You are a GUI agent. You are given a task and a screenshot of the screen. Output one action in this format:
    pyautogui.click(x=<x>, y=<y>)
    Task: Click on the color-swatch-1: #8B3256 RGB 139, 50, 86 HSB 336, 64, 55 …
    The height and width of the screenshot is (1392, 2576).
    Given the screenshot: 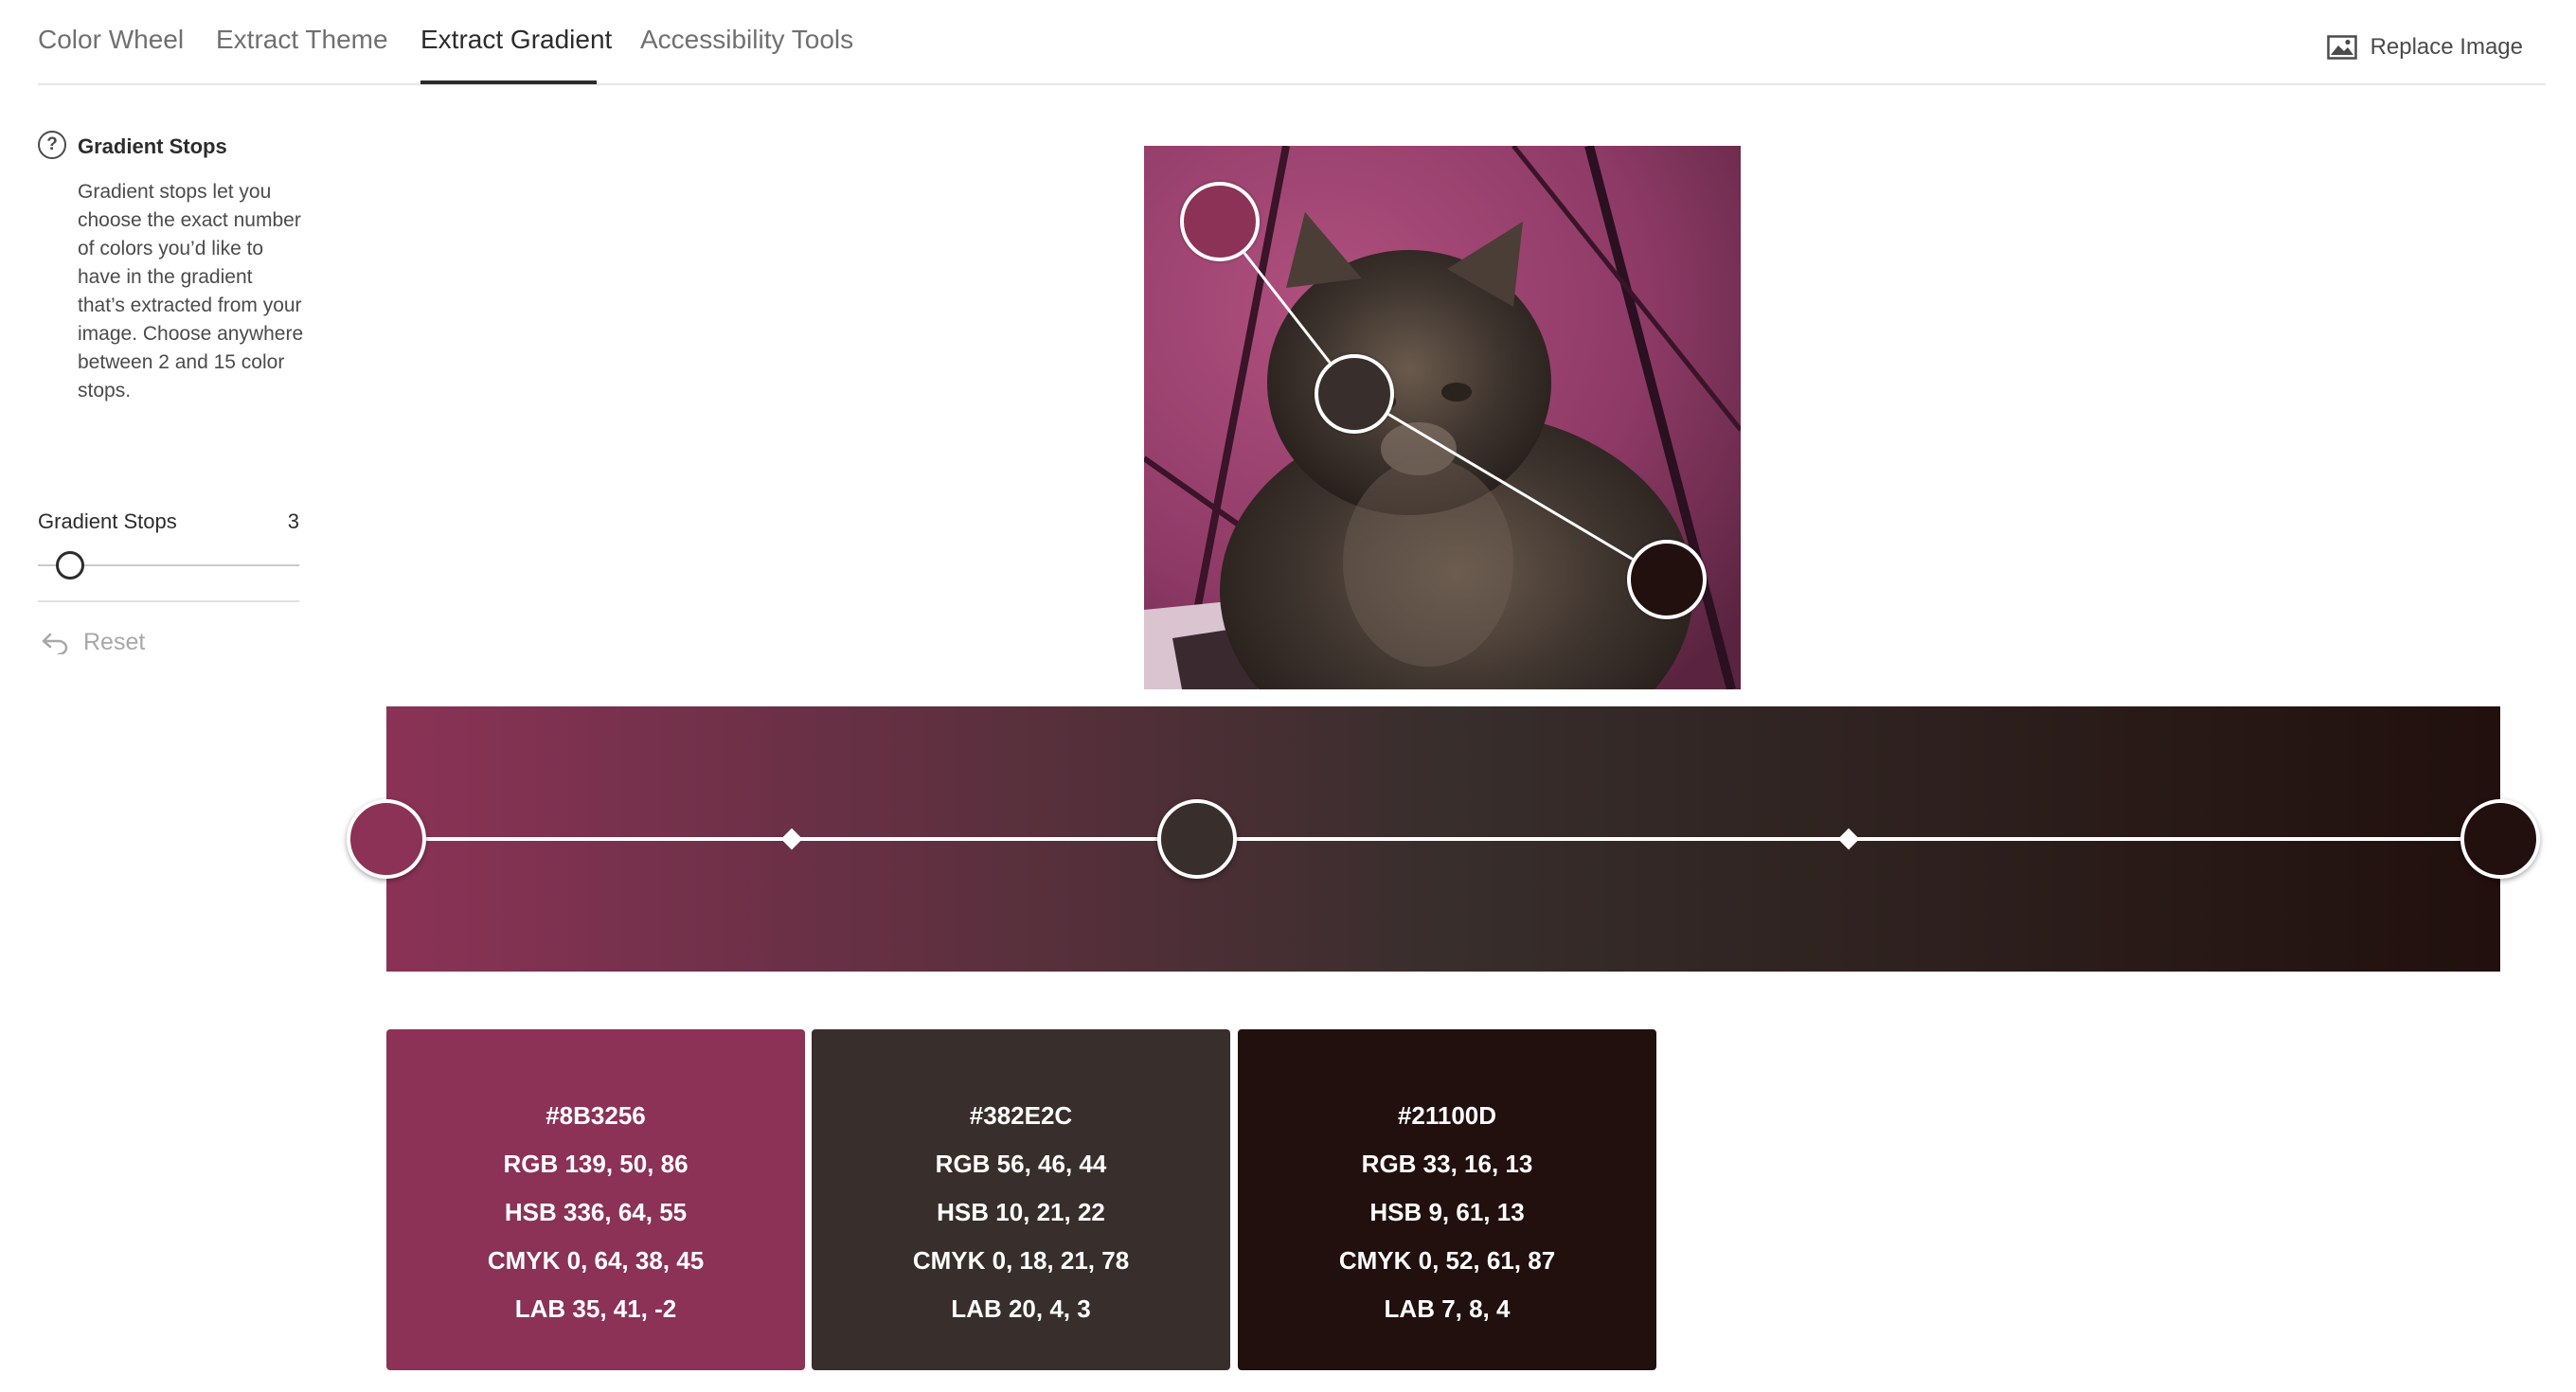 What is the action you would take?
    pyautogui.click(x=595, y=1199)
    